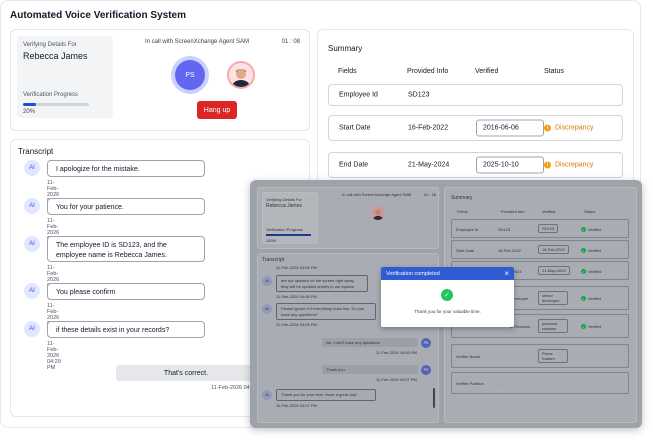 The image size is (653, 441). I want to click on app-title: Automated Voice Verification System, so click(98, 15).